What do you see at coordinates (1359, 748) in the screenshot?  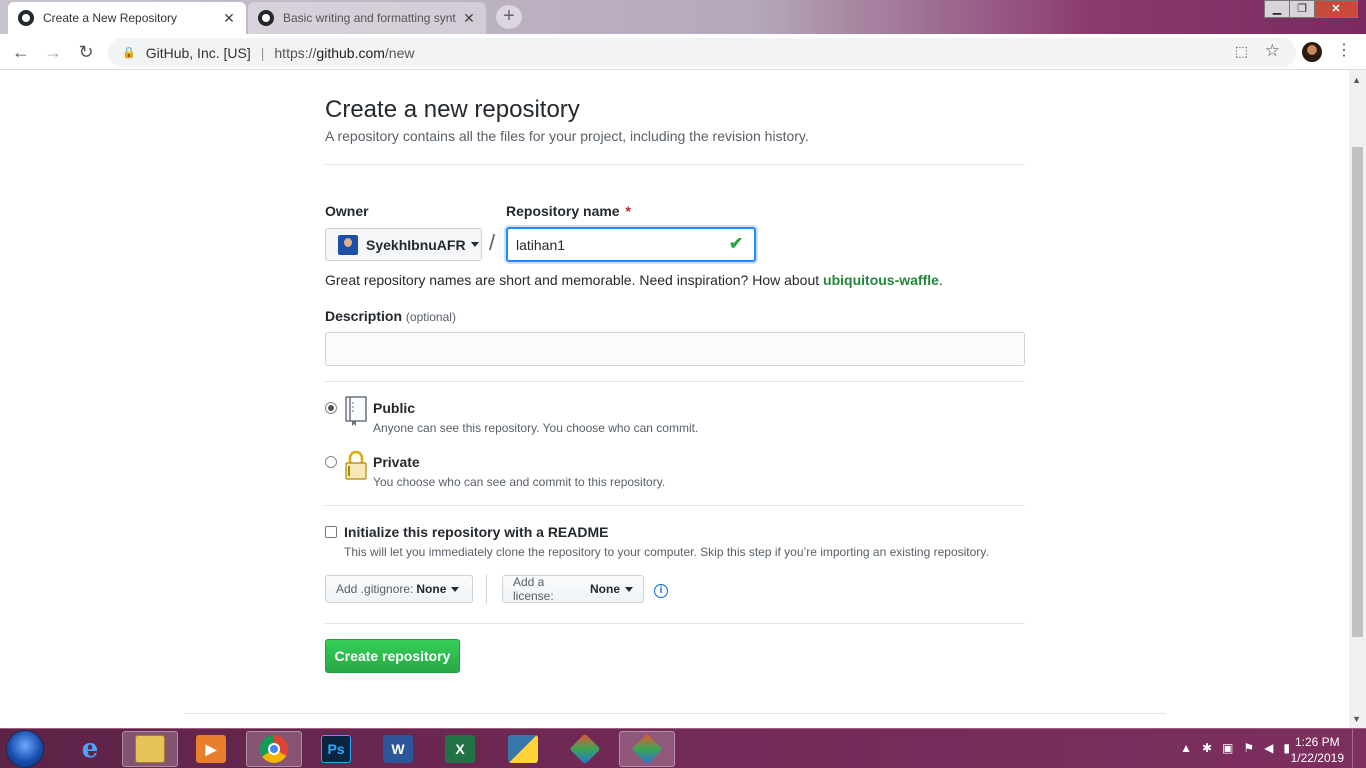 I see `show-desktop-button` at bounding box center [1359, 748].